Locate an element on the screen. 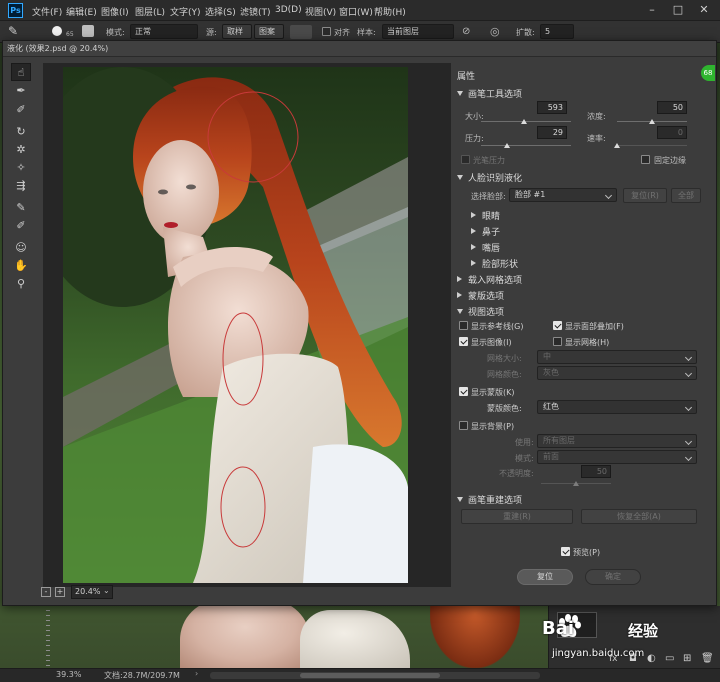 The width and height of the screenshot is (720, 682). section-brush-tool-options: 画笔工具选项 is located at coordinates (489, 93).